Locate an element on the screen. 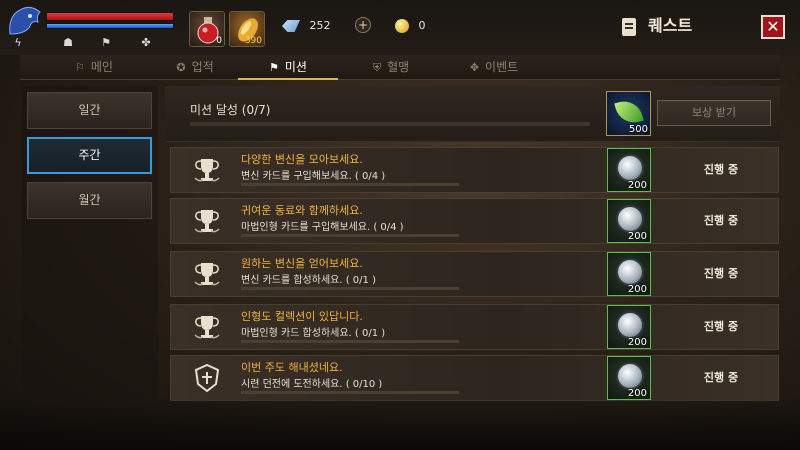 The image size is (800, 450). achievement-label: 미션 달성 (0/7) is located at coordinates (230, 110).